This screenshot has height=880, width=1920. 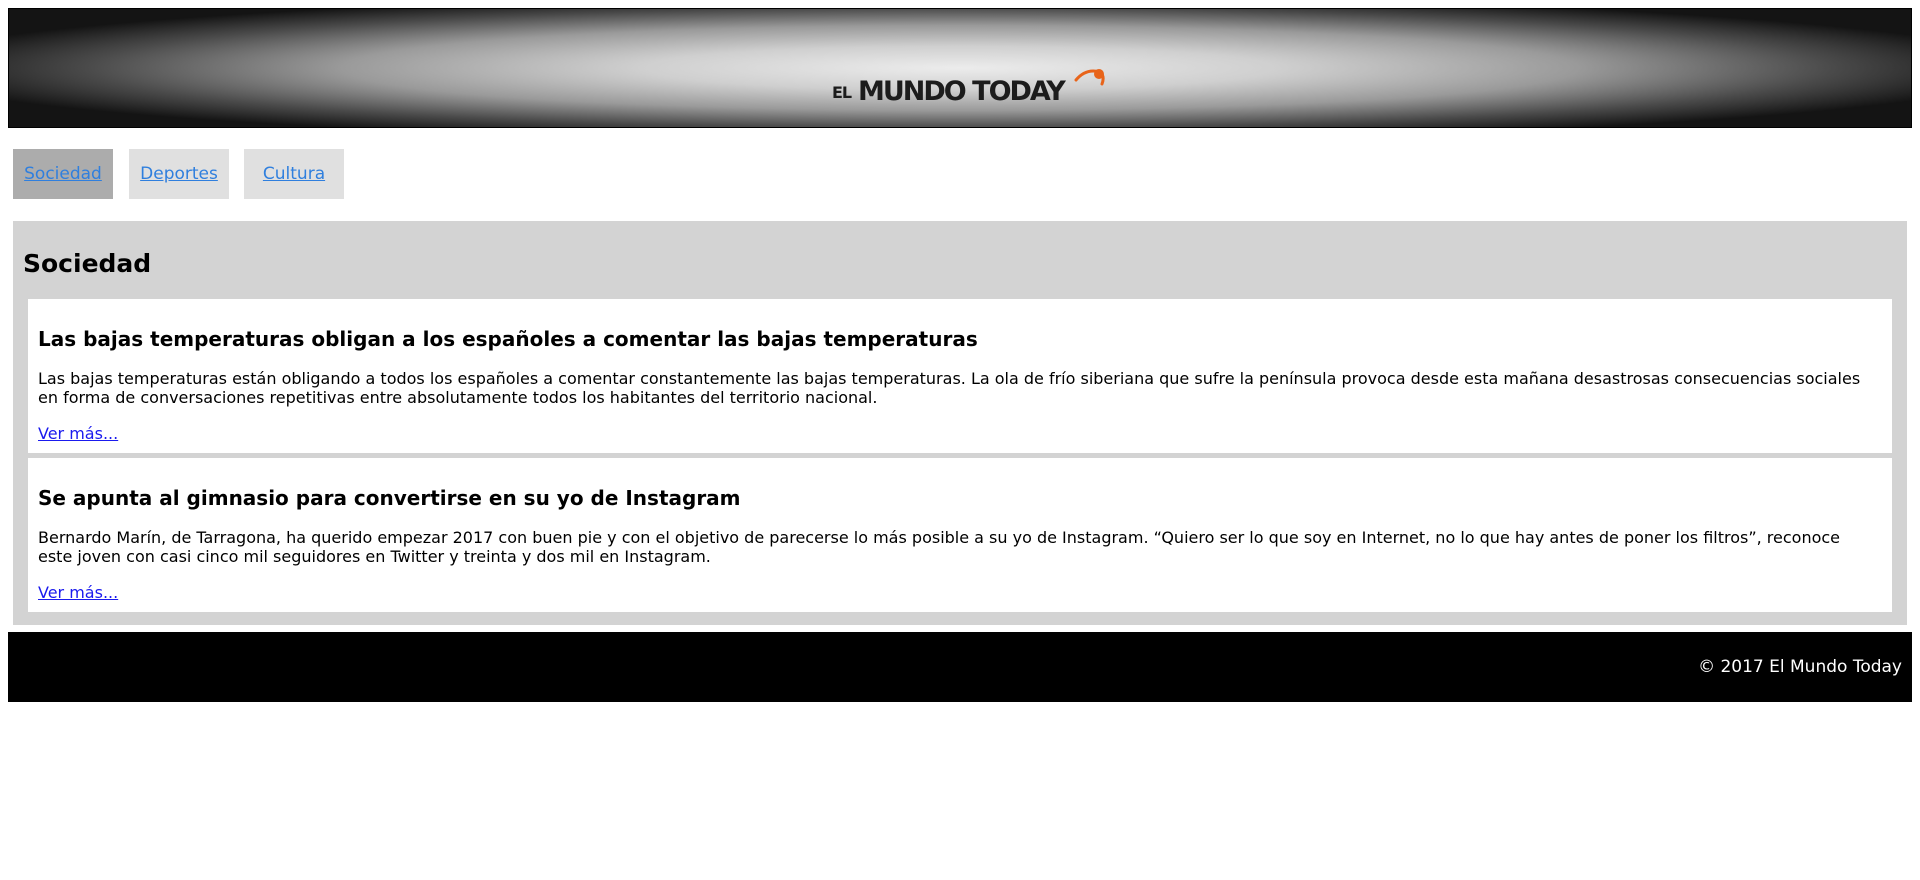 What do you see at coordinates (1089, 77) in the screenshot?
I see `logo-orange-swoosh-icon` at bounding box center [1089, 77].